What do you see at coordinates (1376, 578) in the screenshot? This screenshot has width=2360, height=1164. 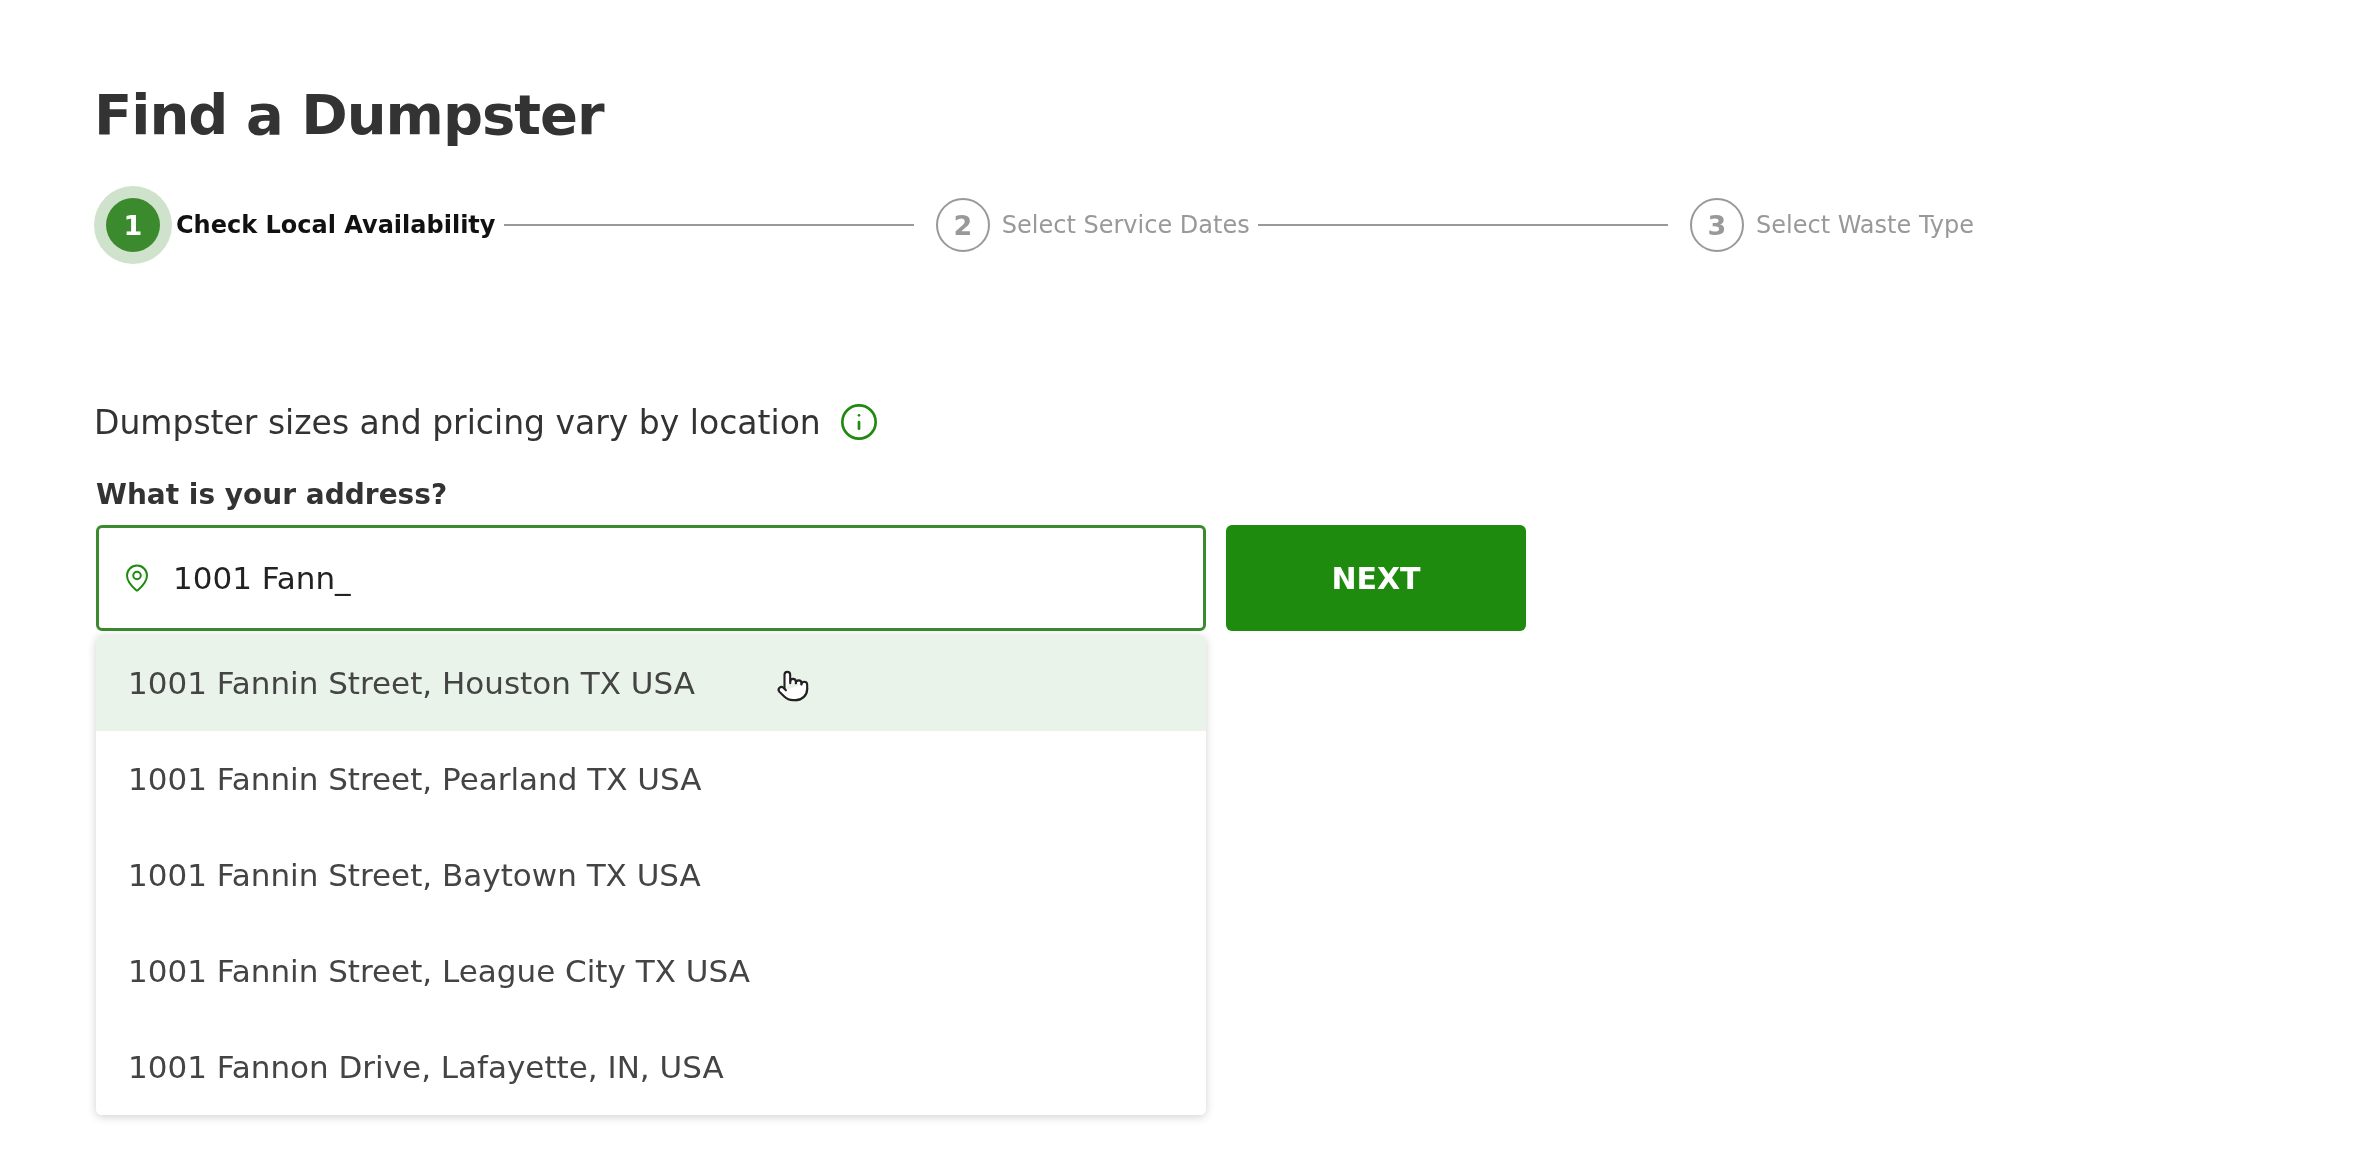 I see `next-button: NEXT` at bounding box center [1376, 578].